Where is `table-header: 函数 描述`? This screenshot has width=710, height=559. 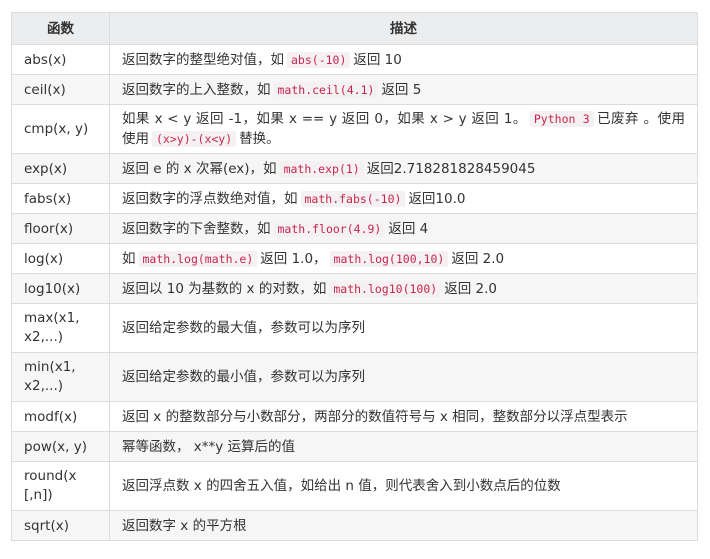 table-header: 函数 描述 is located at coordinates (354, 28).